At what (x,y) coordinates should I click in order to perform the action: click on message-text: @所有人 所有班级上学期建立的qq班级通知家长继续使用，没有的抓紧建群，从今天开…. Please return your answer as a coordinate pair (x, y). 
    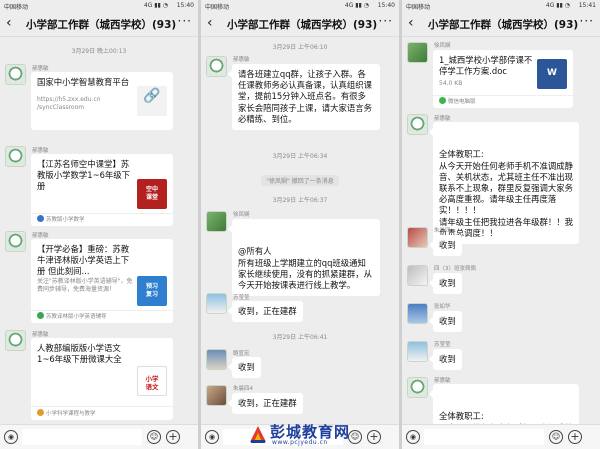
    Looking at the image, I should click on (305, 268).